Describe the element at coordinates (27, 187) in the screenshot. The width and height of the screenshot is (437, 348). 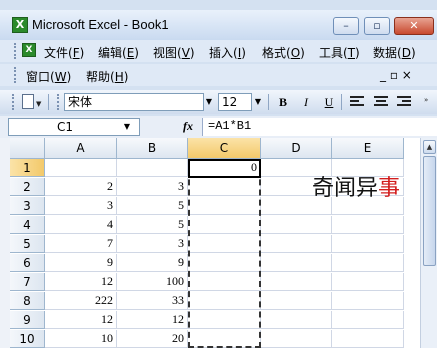
I see `row-header-2: 2` at that location.